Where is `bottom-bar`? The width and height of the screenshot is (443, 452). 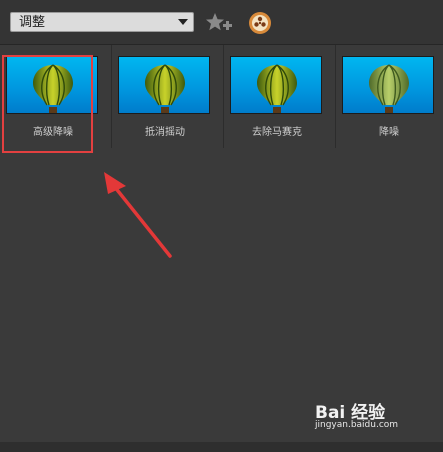
bottom-bar is located at coordinates (221, 447).